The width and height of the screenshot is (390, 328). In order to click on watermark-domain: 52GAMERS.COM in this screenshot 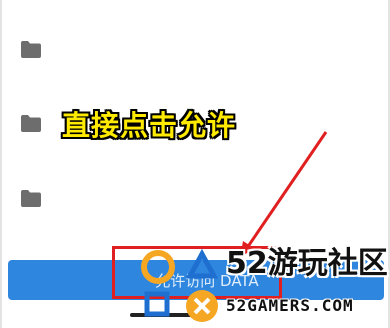, I will do `click(290, 305)`.